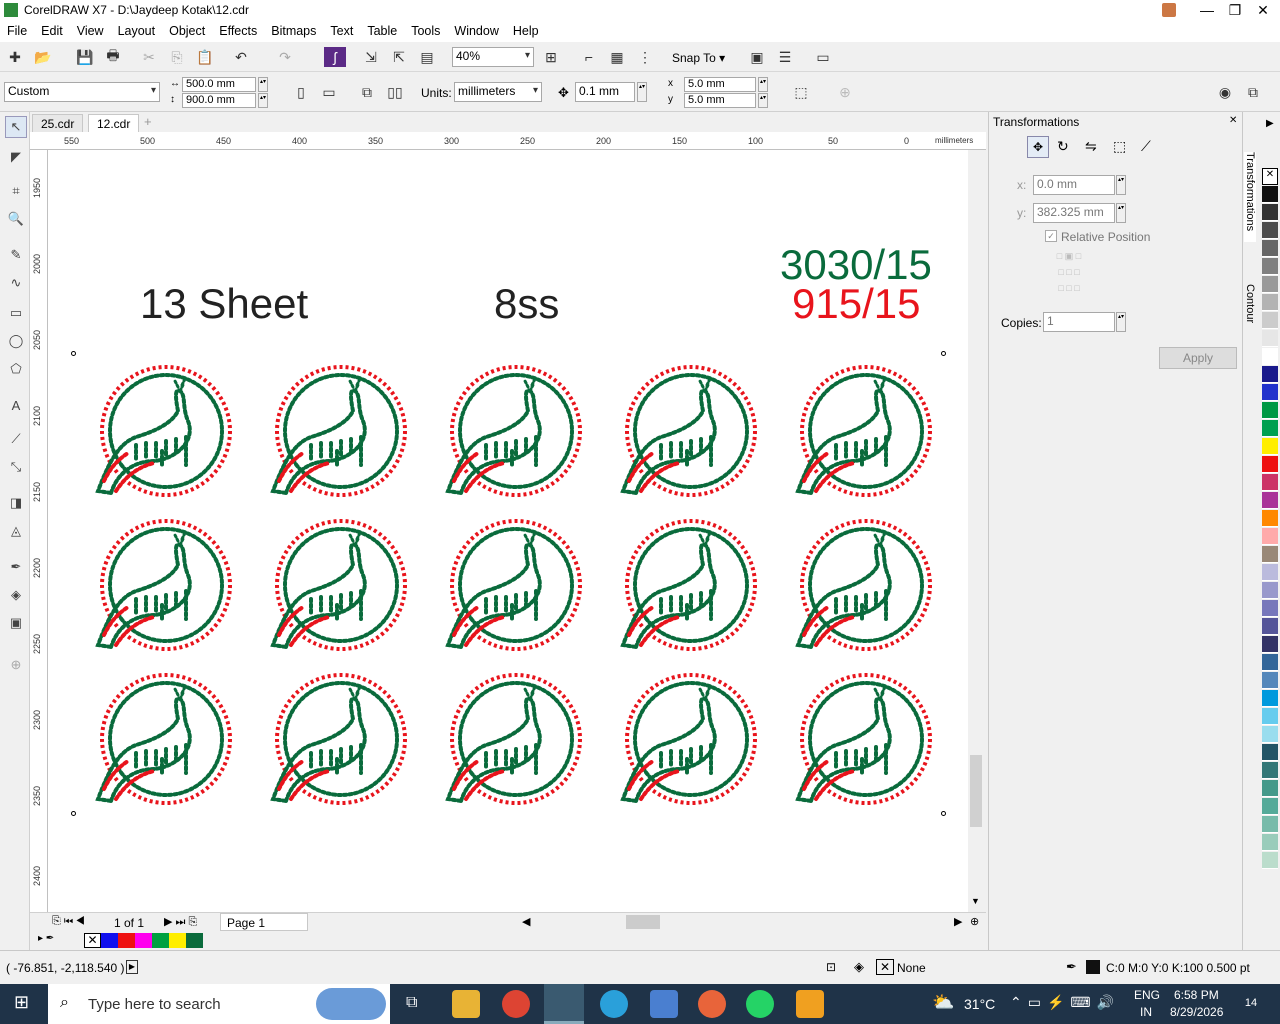 The image size is (1280, 1024). What do you see at coordinates (757, 57) in the screenshot?
I see `options-icon: ▣` at bounding box center [757, 57].